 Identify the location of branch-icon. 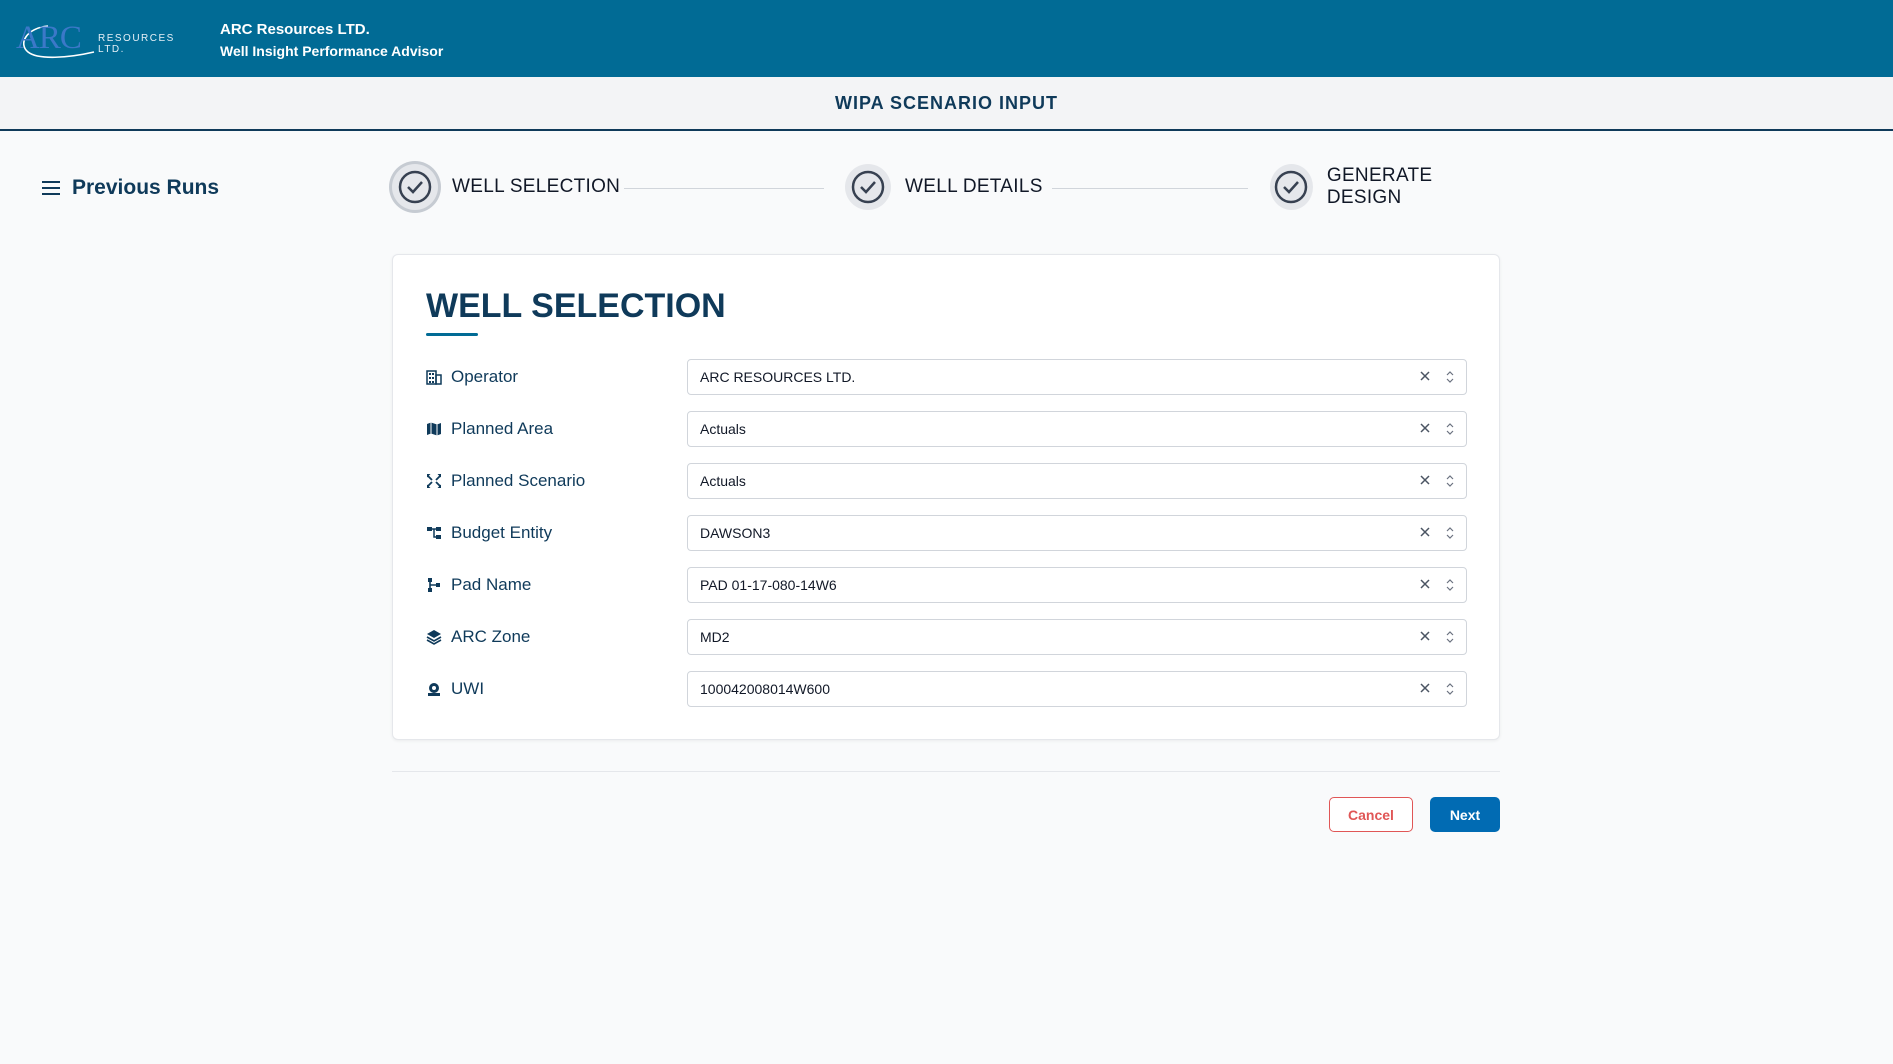
(434, 585).